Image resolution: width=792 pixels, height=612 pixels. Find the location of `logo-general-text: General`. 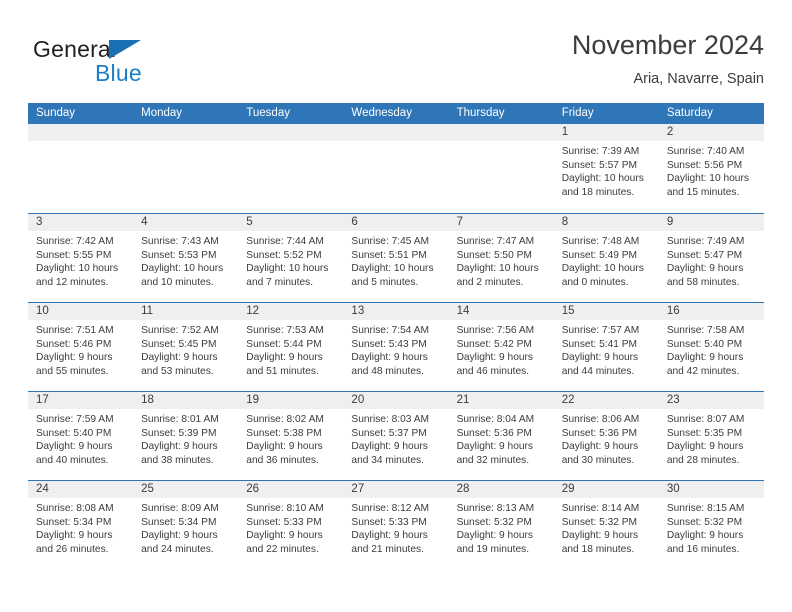

logo-general-text: General is located at coordinates (75, 49).